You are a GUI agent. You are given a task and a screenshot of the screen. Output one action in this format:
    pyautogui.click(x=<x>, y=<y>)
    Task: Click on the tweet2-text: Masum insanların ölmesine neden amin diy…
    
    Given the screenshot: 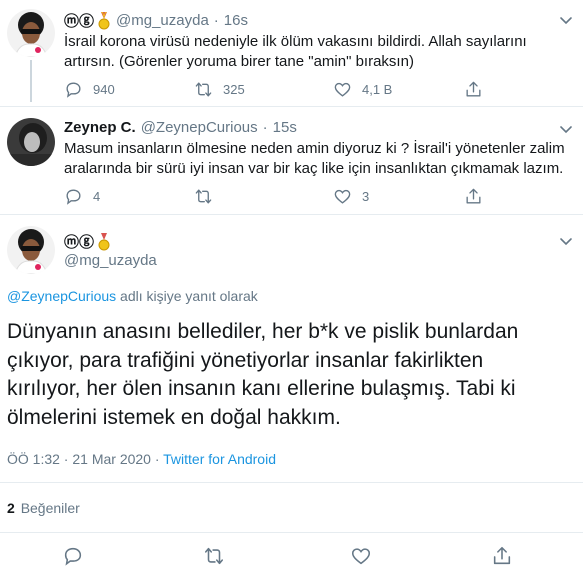 What is the action you would take?
    pyautogui.click(x=321, y=159)
    